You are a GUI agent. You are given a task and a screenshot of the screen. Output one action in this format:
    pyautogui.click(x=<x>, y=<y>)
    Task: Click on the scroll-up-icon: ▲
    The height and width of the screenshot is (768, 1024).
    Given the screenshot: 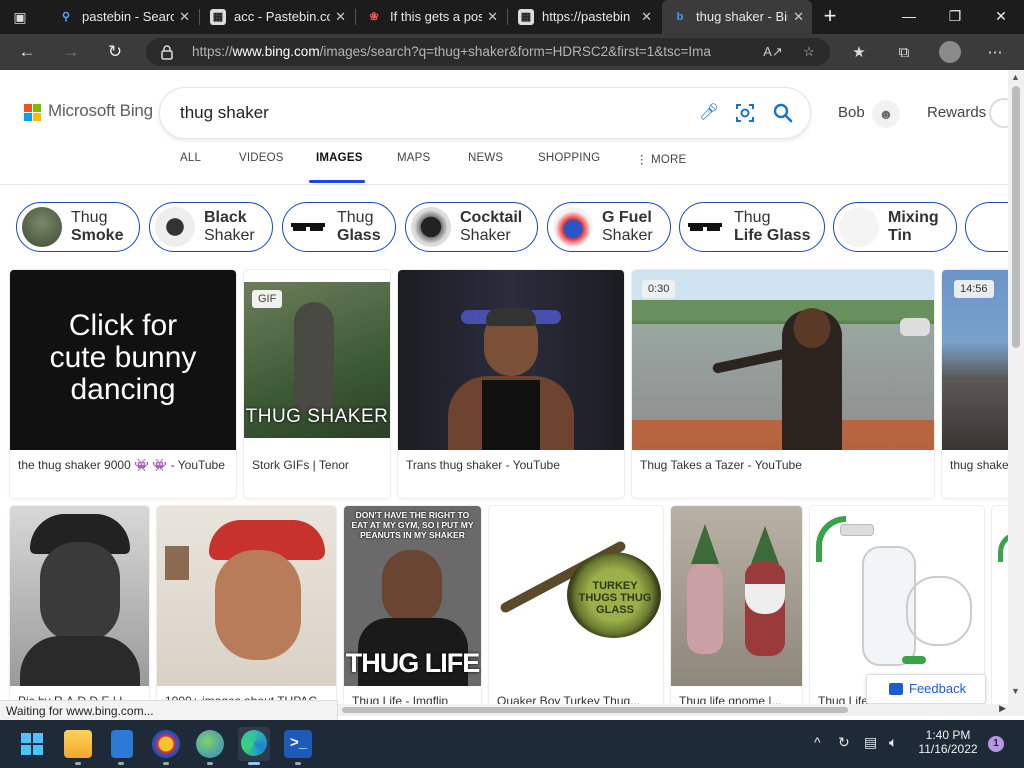 What is the action you would take?
    pyautogui.click(x=1015, y=77)
    